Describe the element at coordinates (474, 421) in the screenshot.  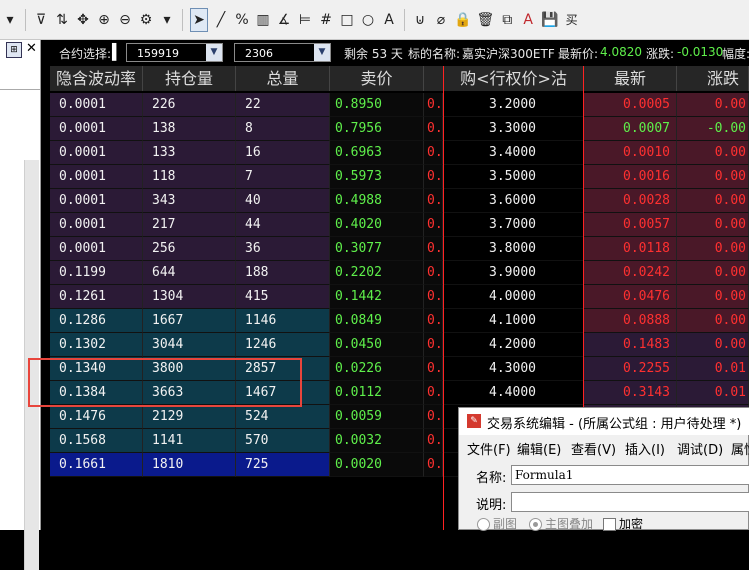
I see `app-icon: ✎` at that location.